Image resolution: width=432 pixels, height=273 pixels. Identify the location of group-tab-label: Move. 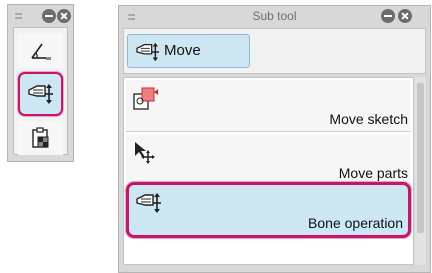
(182, 50).